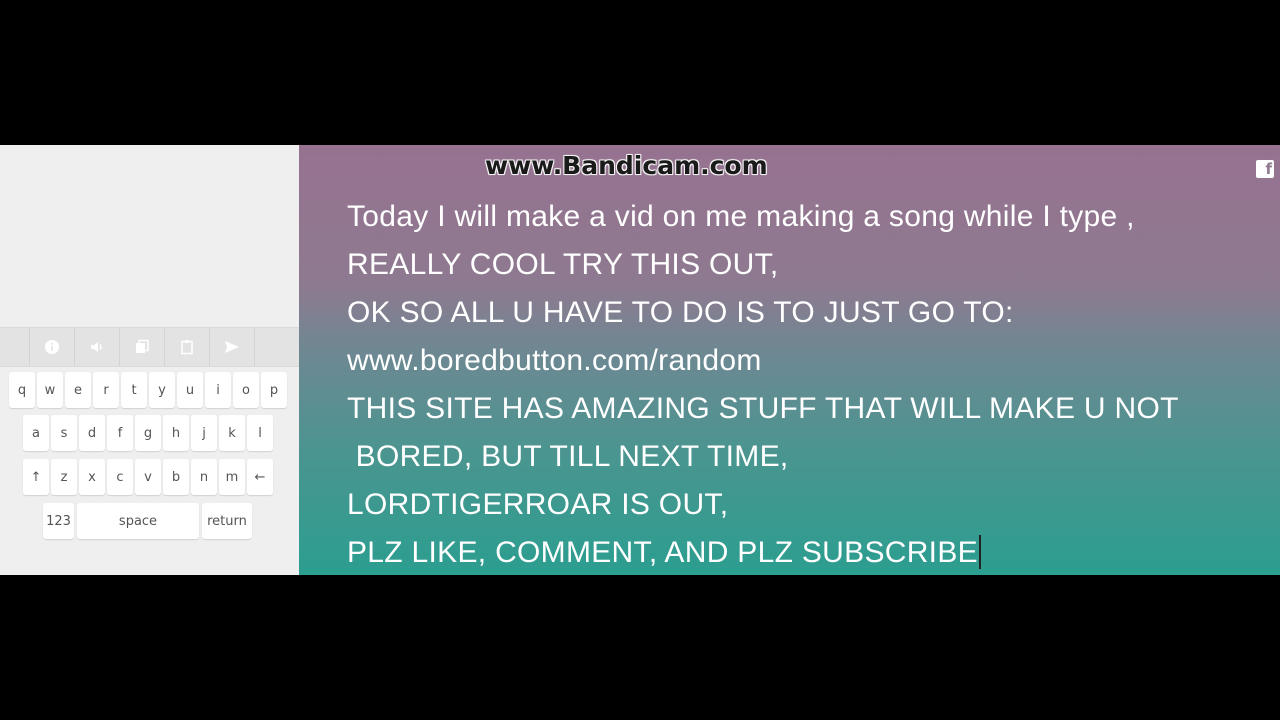  I want to click on text-line-last: PLZ LIKE, COMMENT, AND PLZ SUBSCRIBE, so click(807, 552).